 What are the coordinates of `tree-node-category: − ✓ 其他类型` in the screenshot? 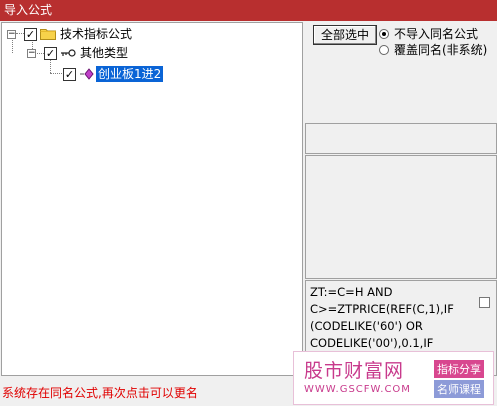 It's located at (102, 53).